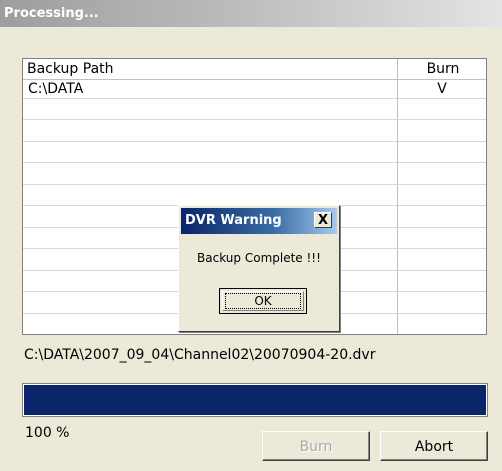  Describe the element at coordinates (397, 196) in the screenshot. I see `column-divider` at that location.